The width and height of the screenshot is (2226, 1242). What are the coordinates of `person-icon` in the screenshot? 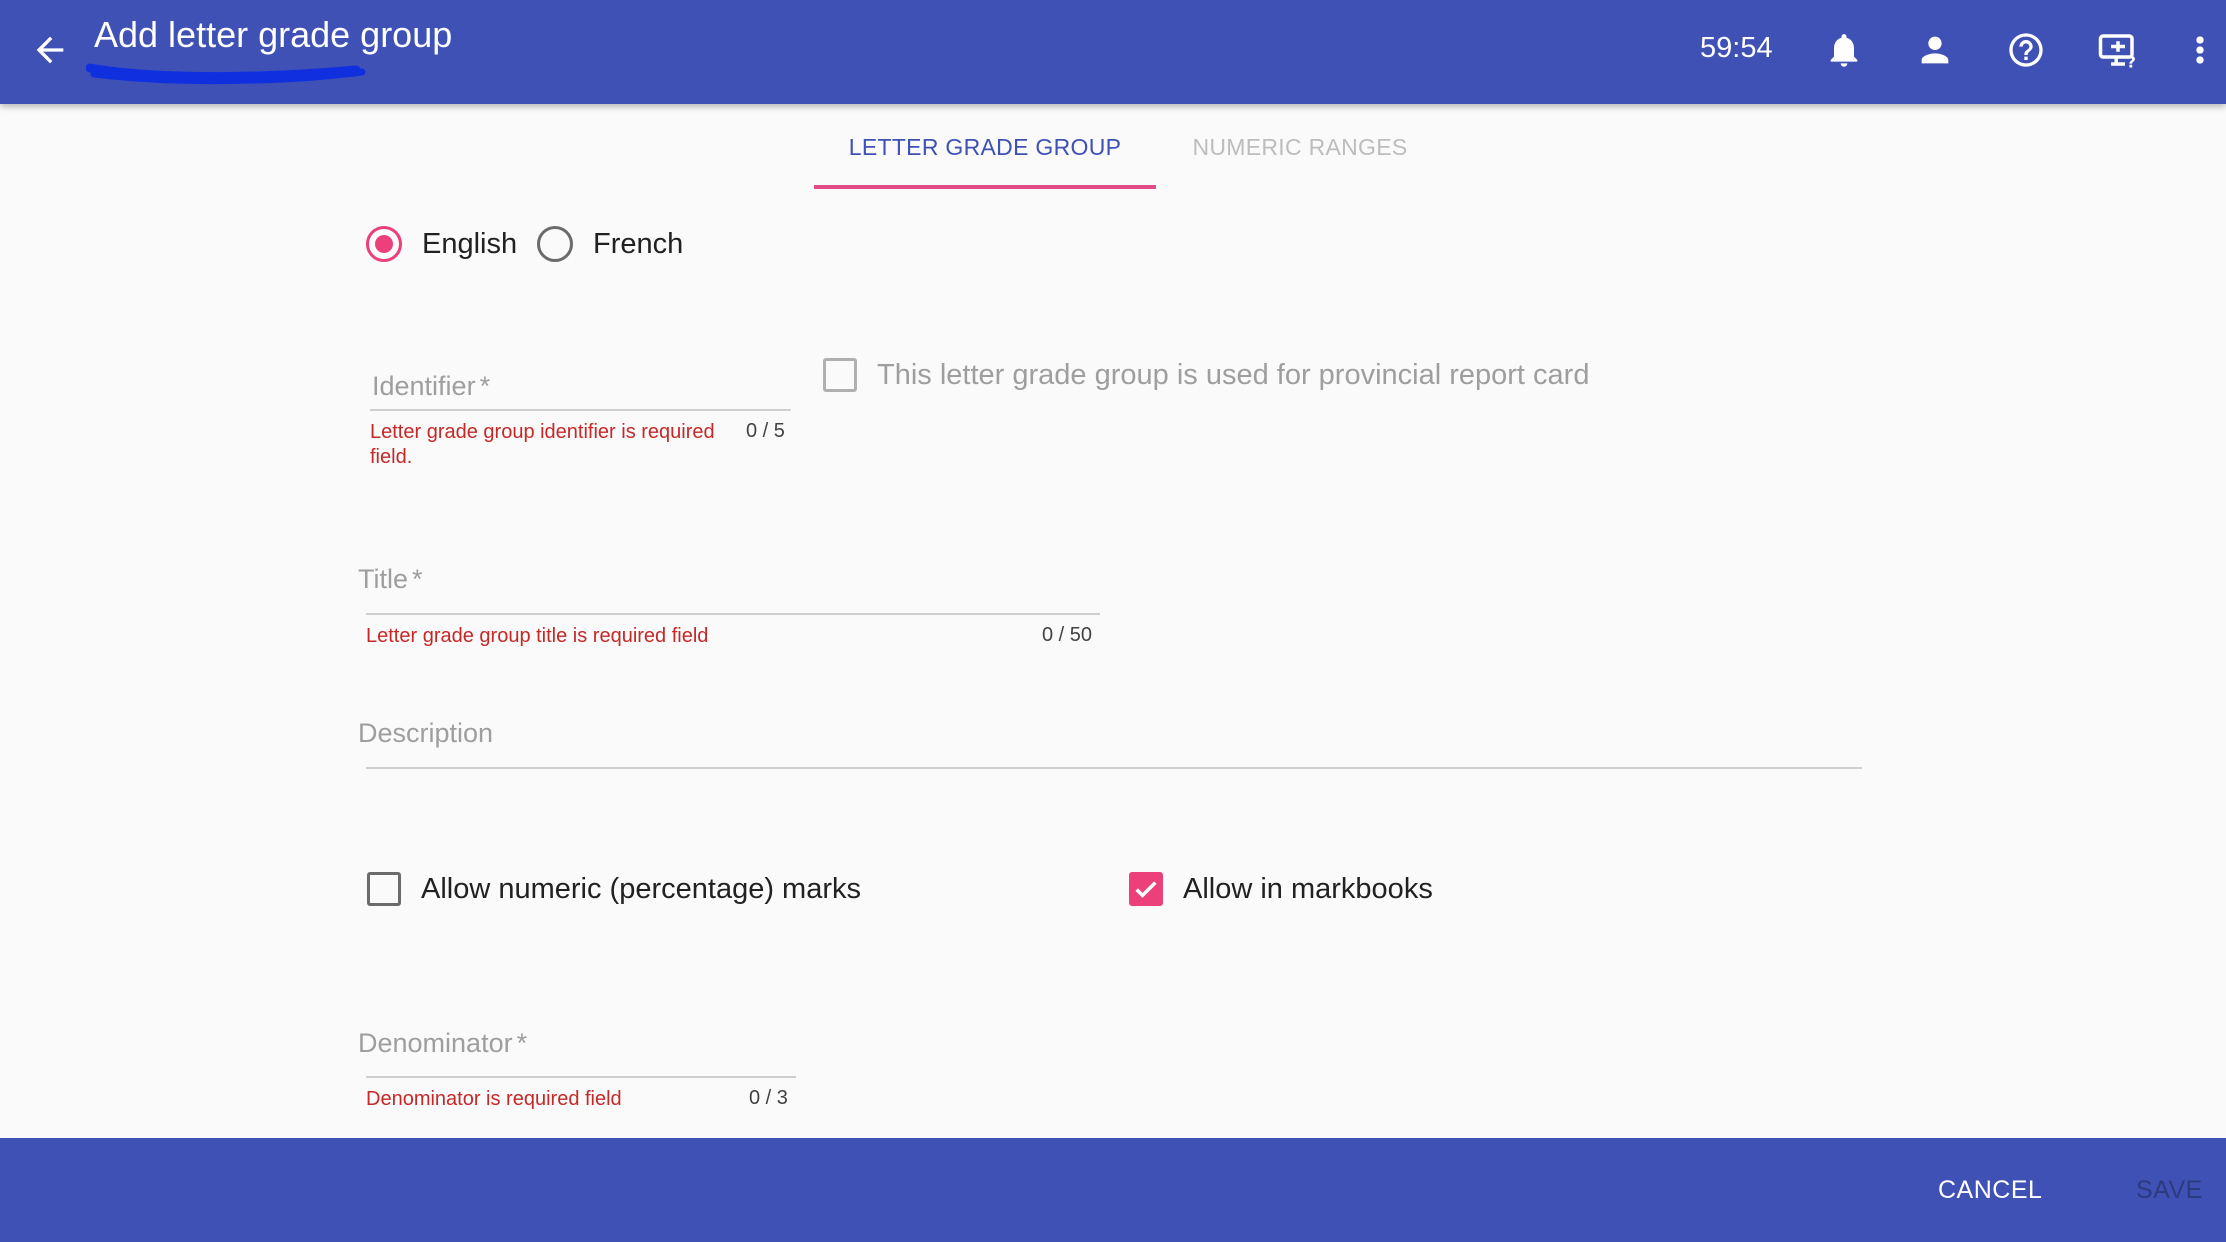 It's located at (1935, 50).